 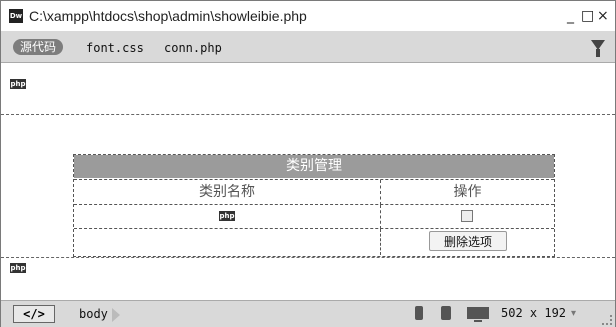 What do you see at coordinates (603, 16) in the screenshot?
I see `close-button: ×` at bounding box center [603, 16].